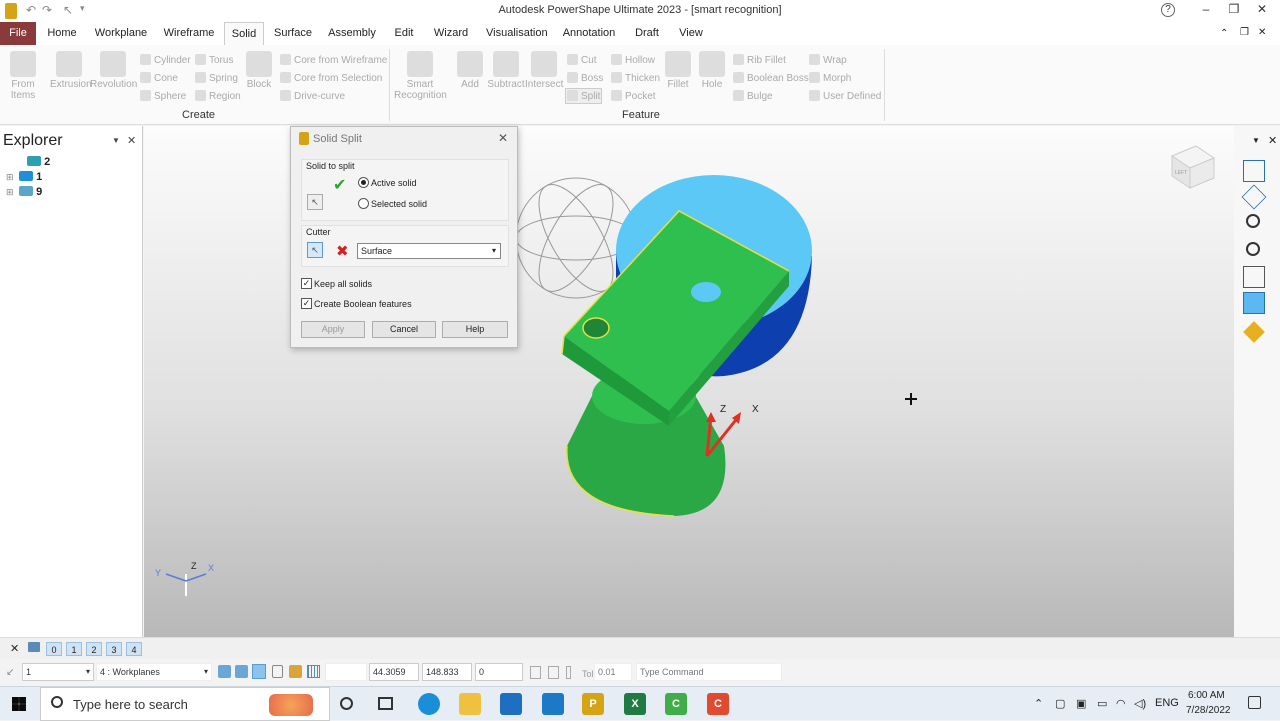  I want to click on tray-app-icon: ▣, so click(1081, 703).